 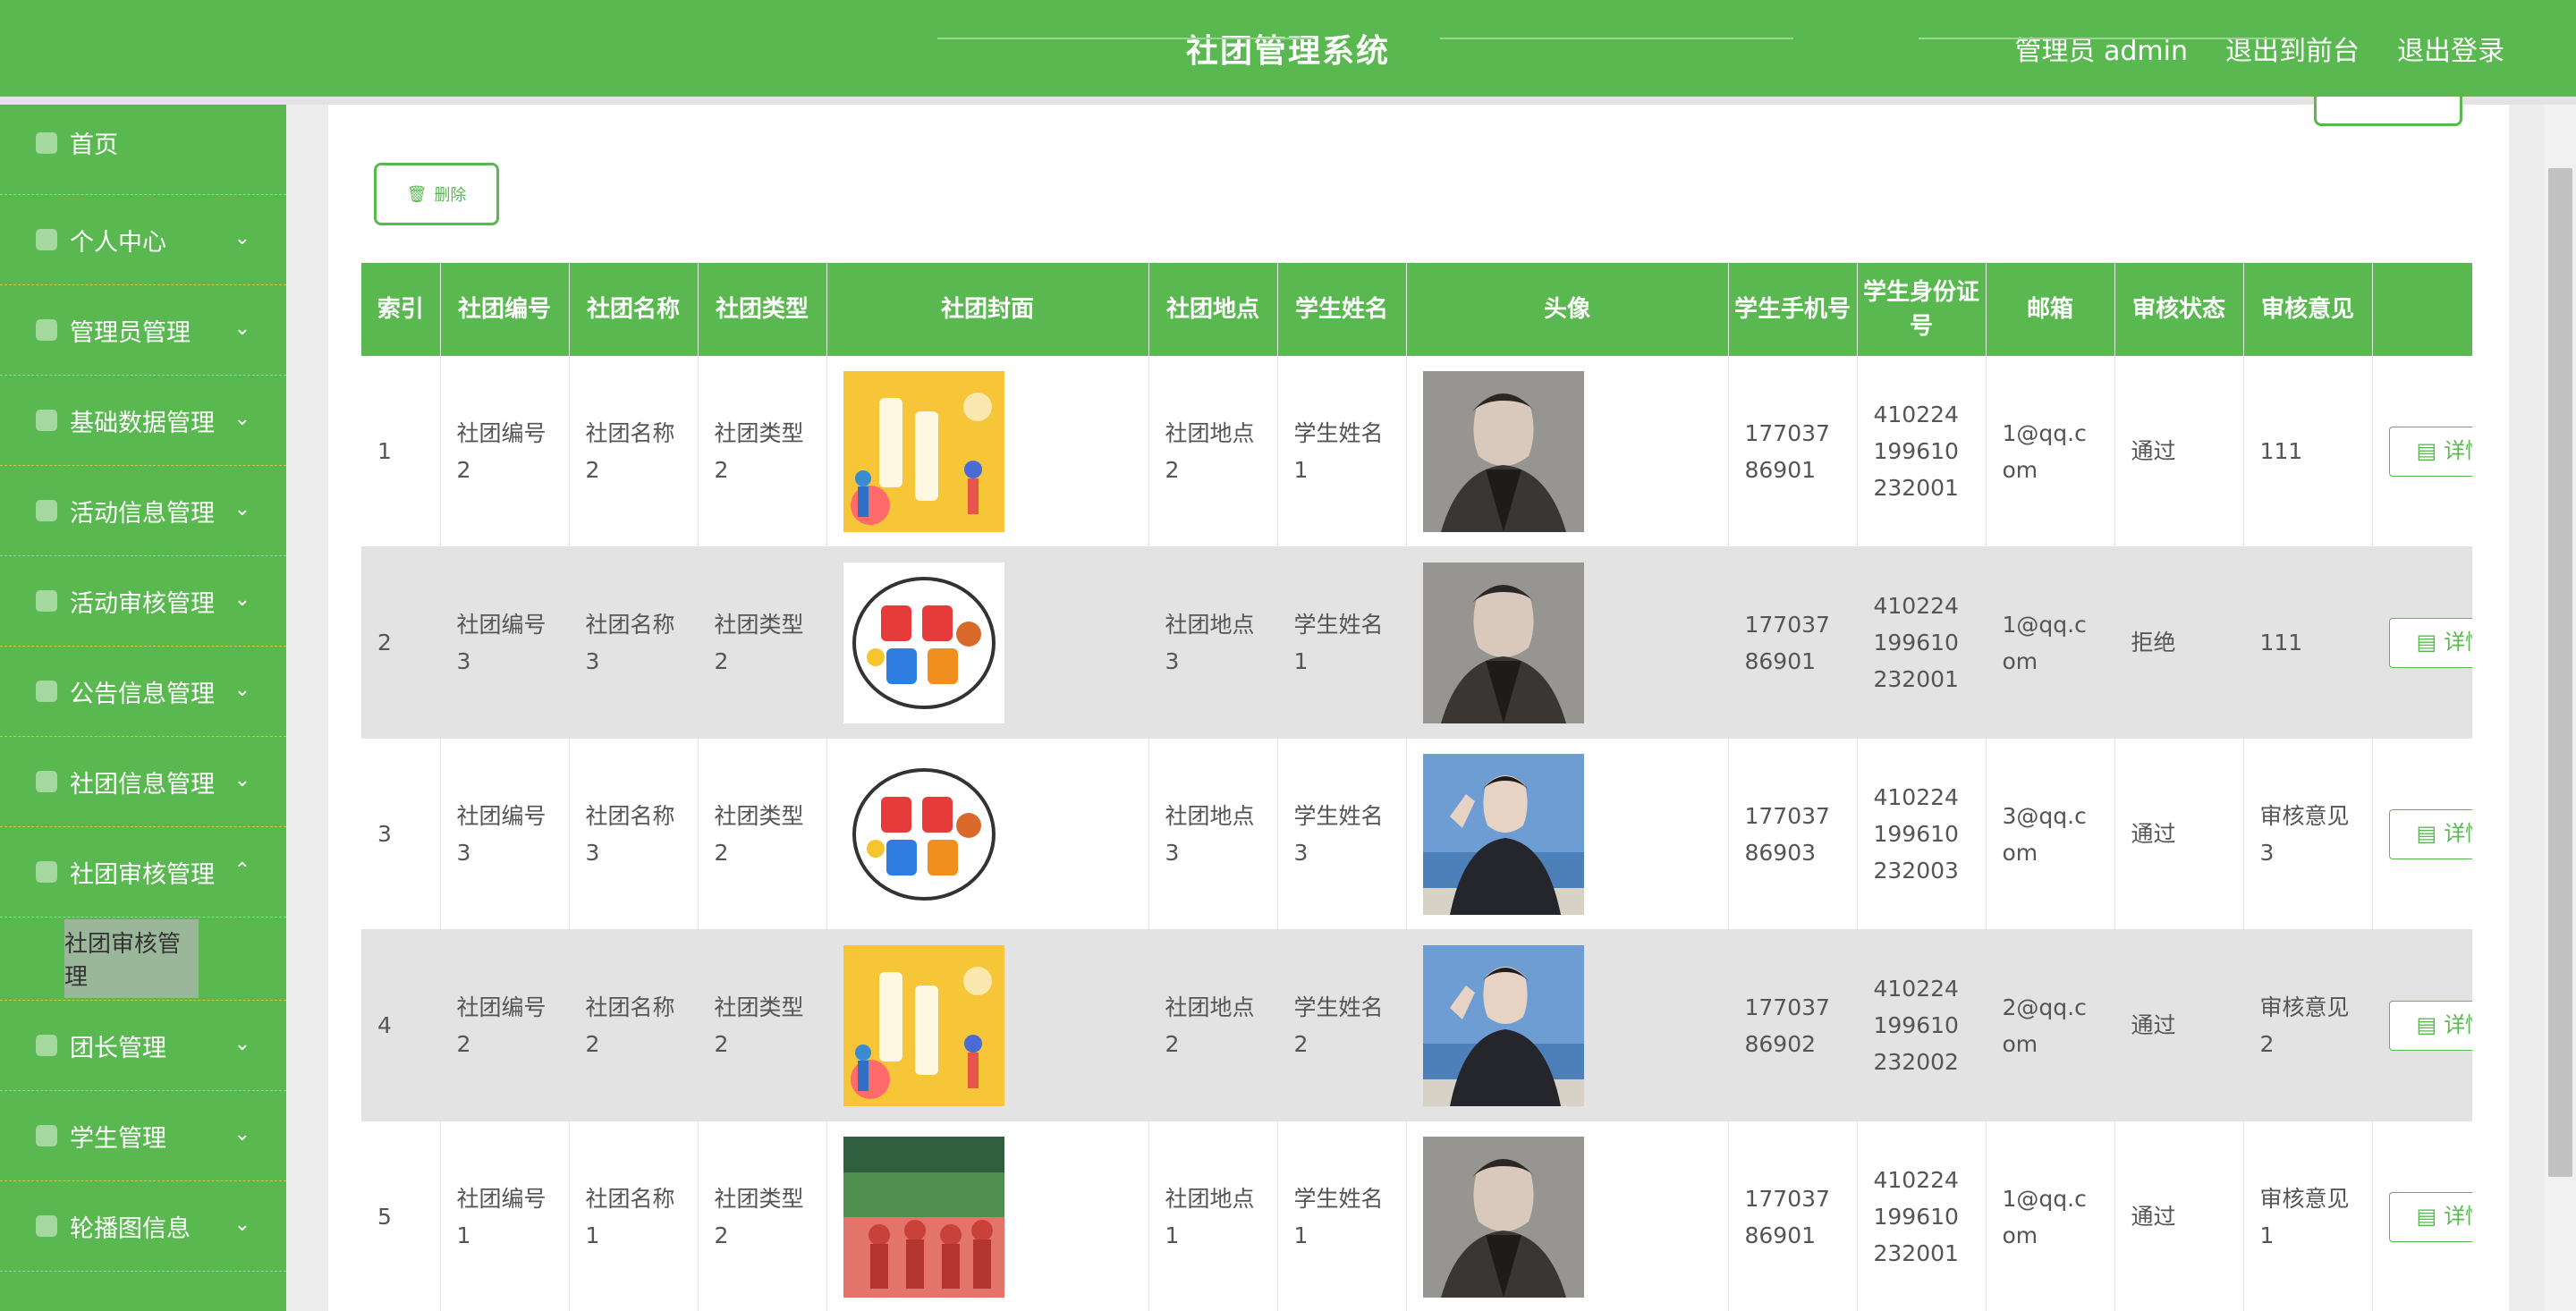 What do you see at coordinates (2450, 48) in the screenshot?
I see `logout-link: 退出登录` at bounding box center [2450, 48].